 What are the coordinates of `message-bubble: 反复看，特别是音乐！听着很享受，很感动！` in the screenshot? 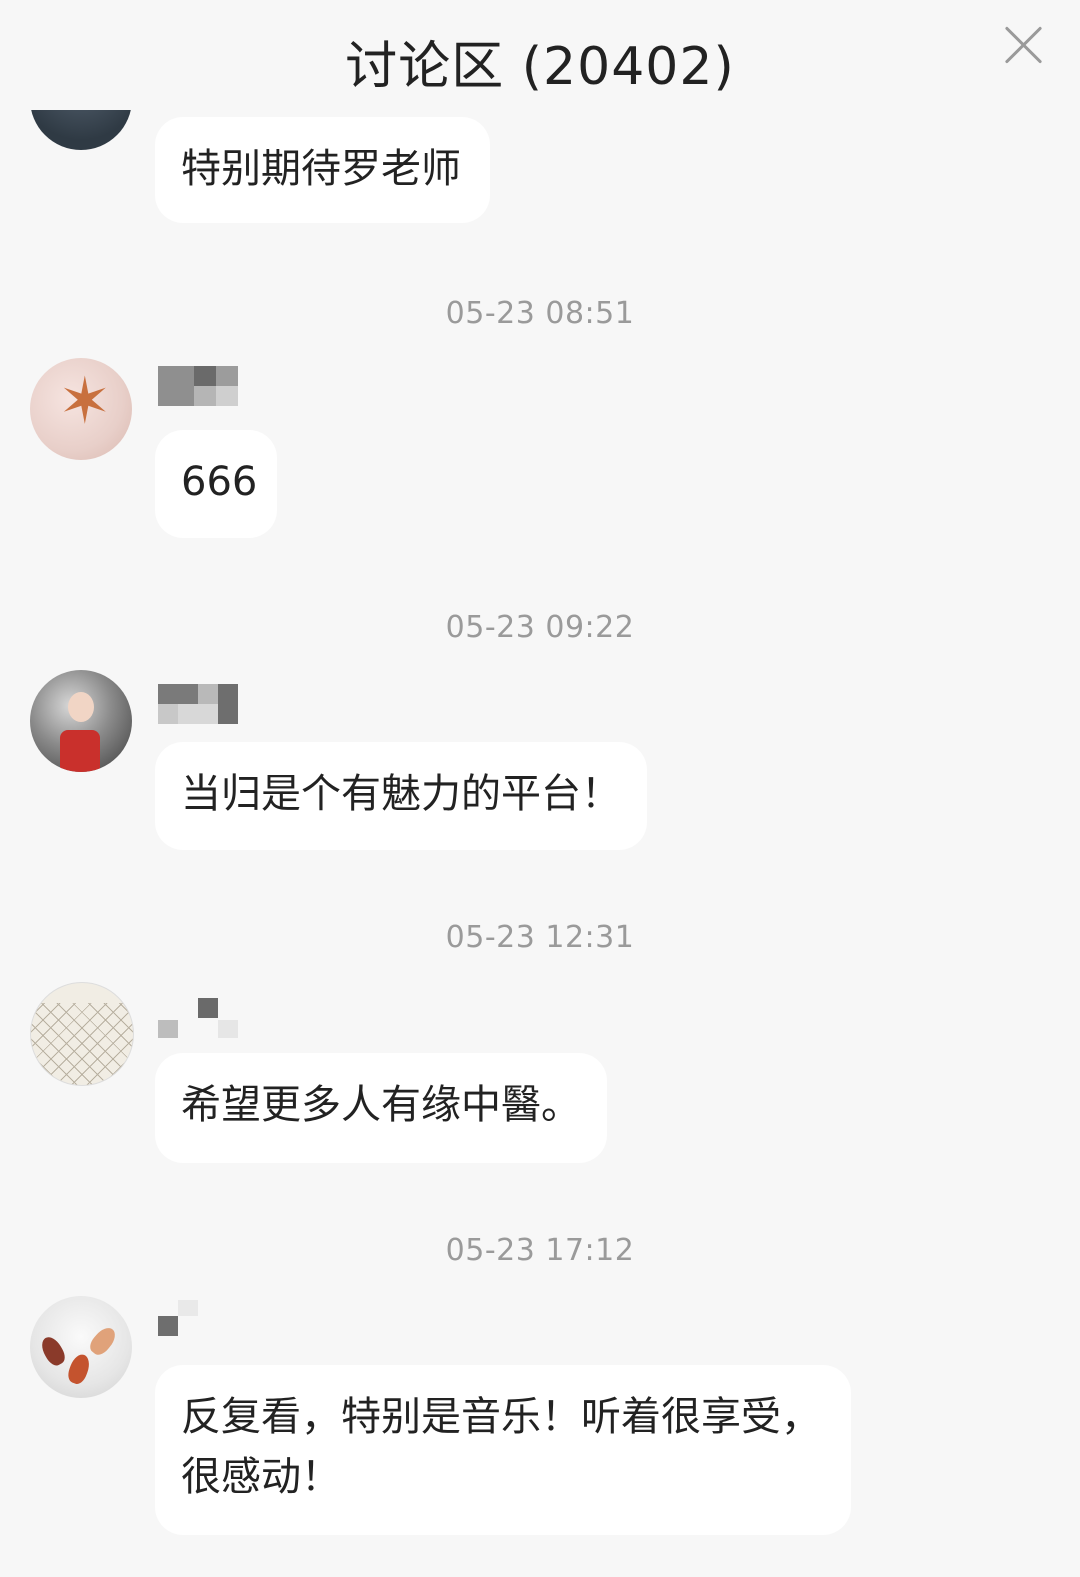 It's located at (503, 1450).